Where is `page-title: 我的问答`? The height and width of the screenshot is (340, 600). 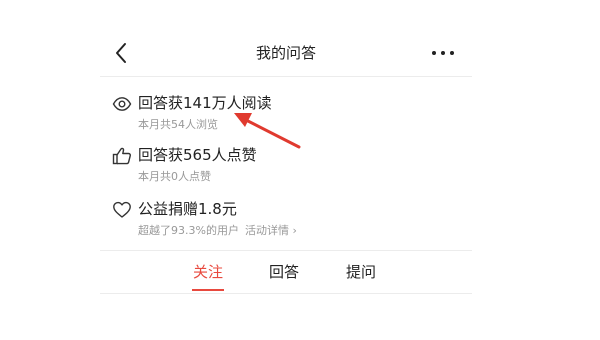
page-title: 我的问答 is located at coordinates (285, 53).